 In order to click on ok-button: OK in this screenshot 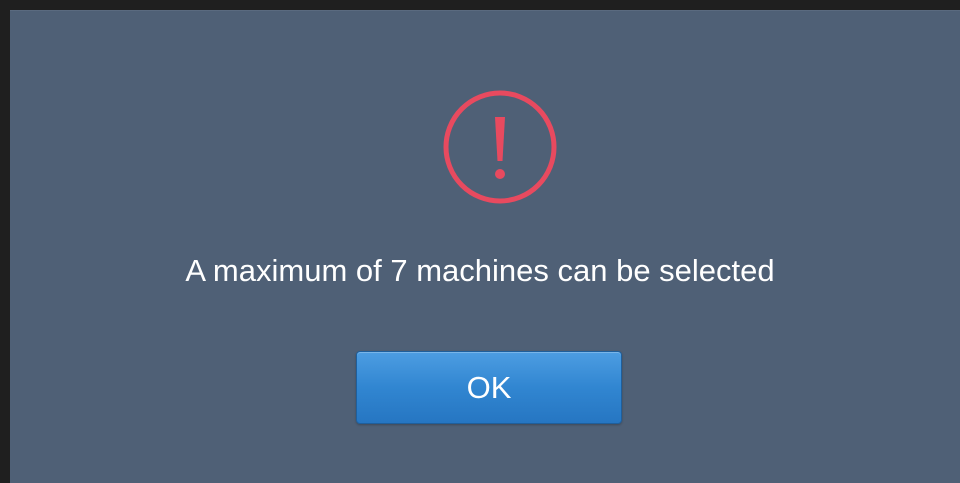, I will do `click(489, 387)`.